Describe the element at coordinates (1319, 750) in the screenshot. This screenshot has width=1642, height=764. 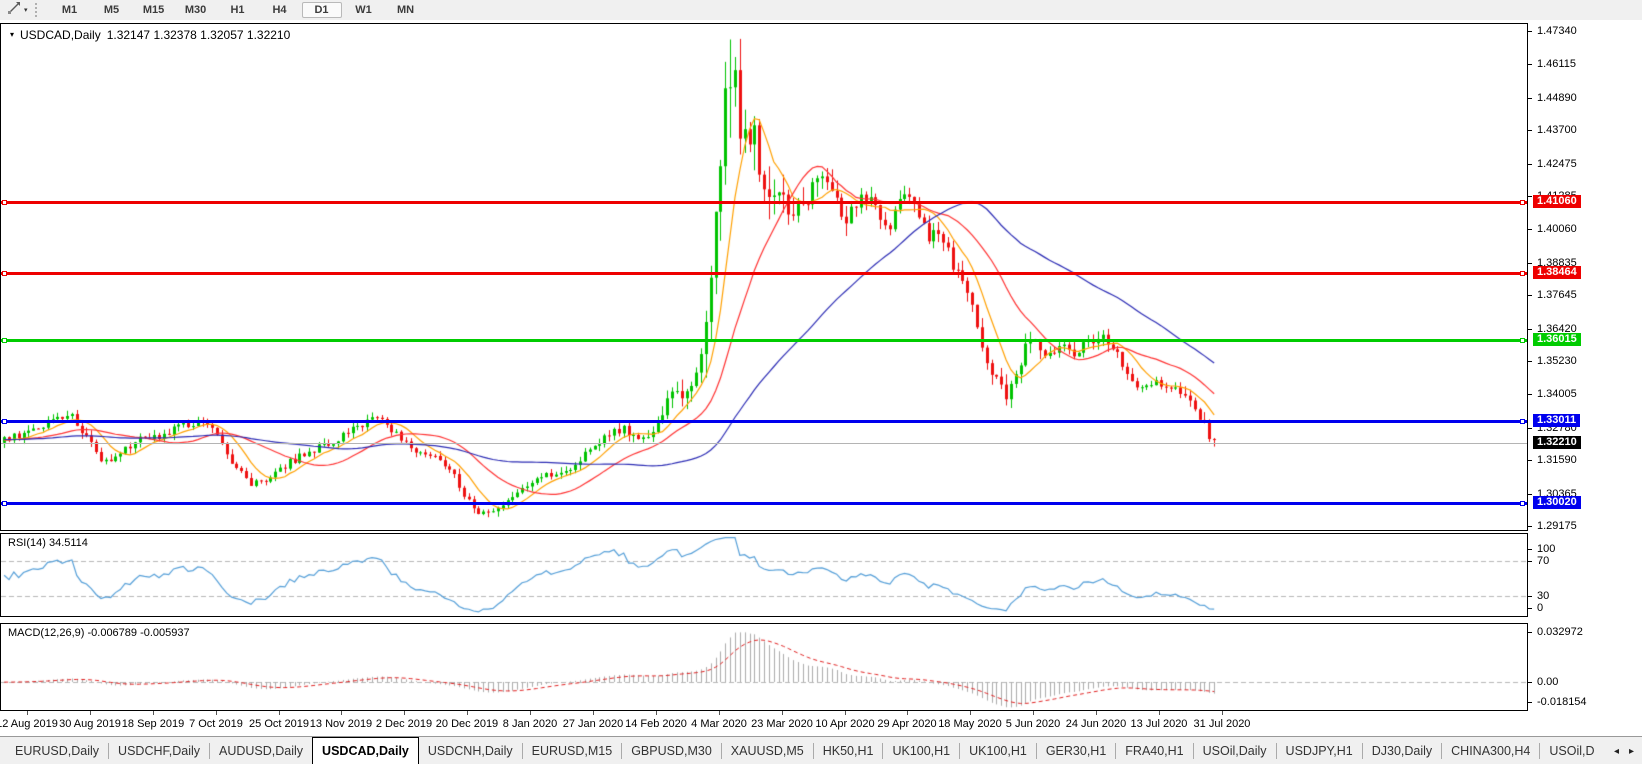
I see `chart-tab-usdjpy-h1: USDJPY,H1` at that location.